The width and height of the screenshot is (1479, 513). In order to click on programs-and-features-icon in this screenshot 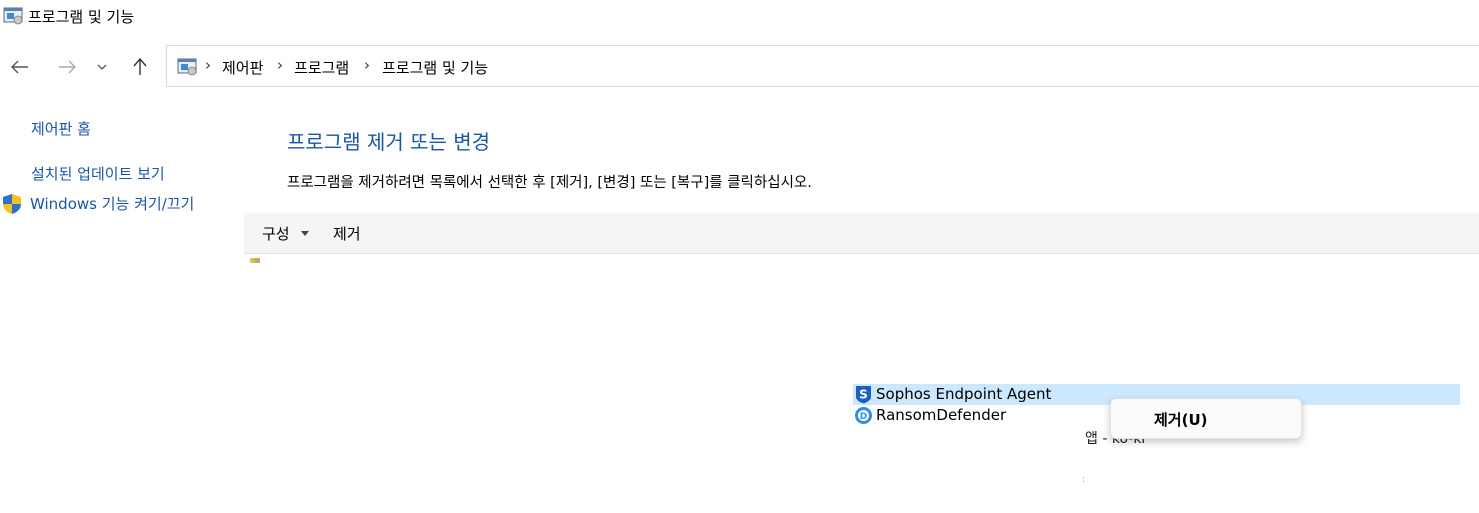, I will do `click(13, 16)`.